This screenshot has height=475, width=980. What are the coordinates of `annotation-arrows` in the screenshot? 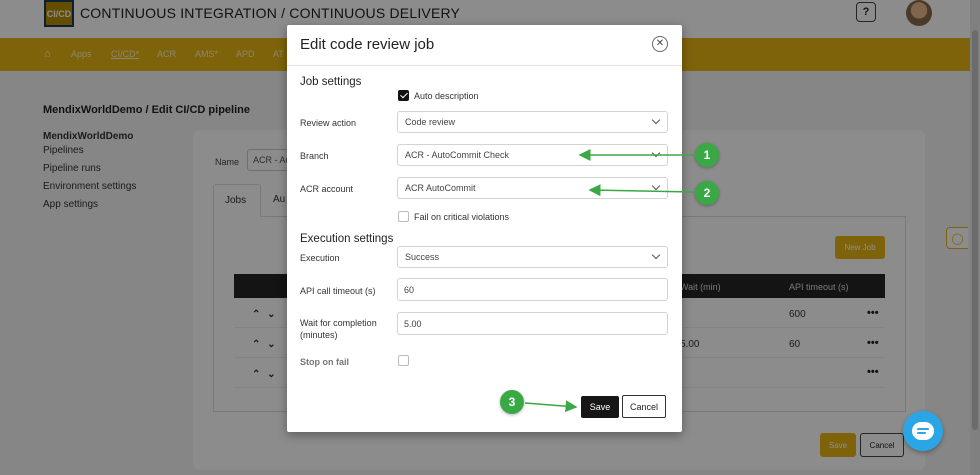 It's located at (609, 281).